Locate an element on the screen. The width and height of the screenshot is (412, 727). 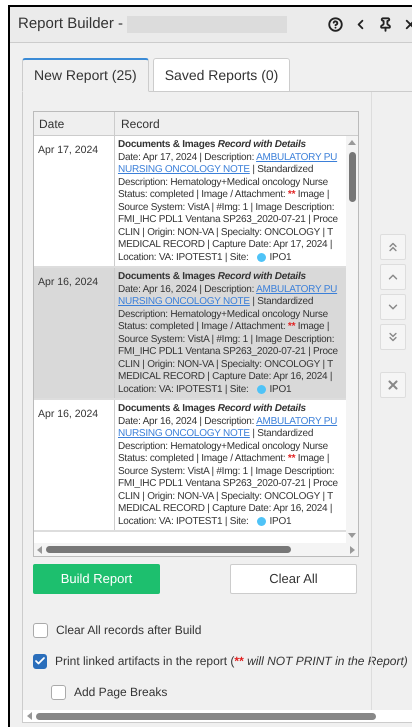
date-cell-text: Apr 17, 2024 is located at coordinates (68, 150).